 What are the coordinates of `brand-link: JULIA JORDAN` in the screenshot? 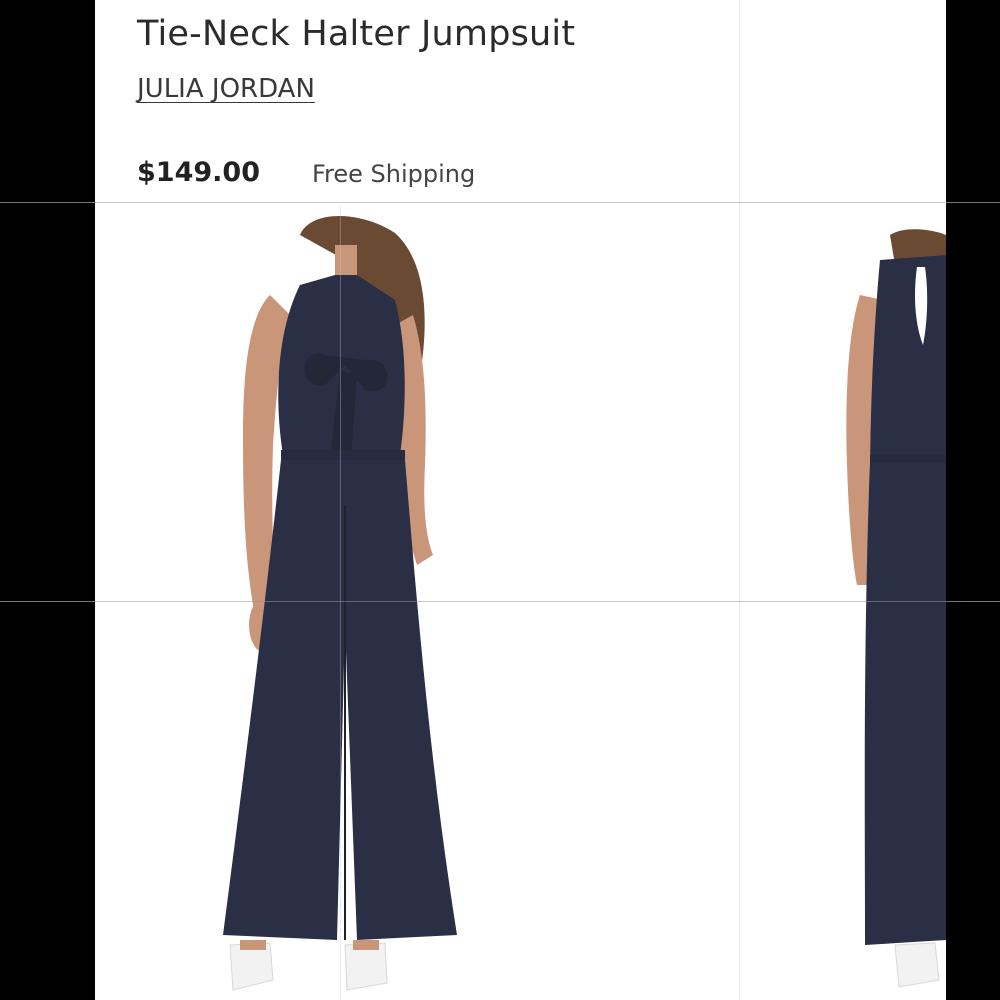 It's located at (226, 89).